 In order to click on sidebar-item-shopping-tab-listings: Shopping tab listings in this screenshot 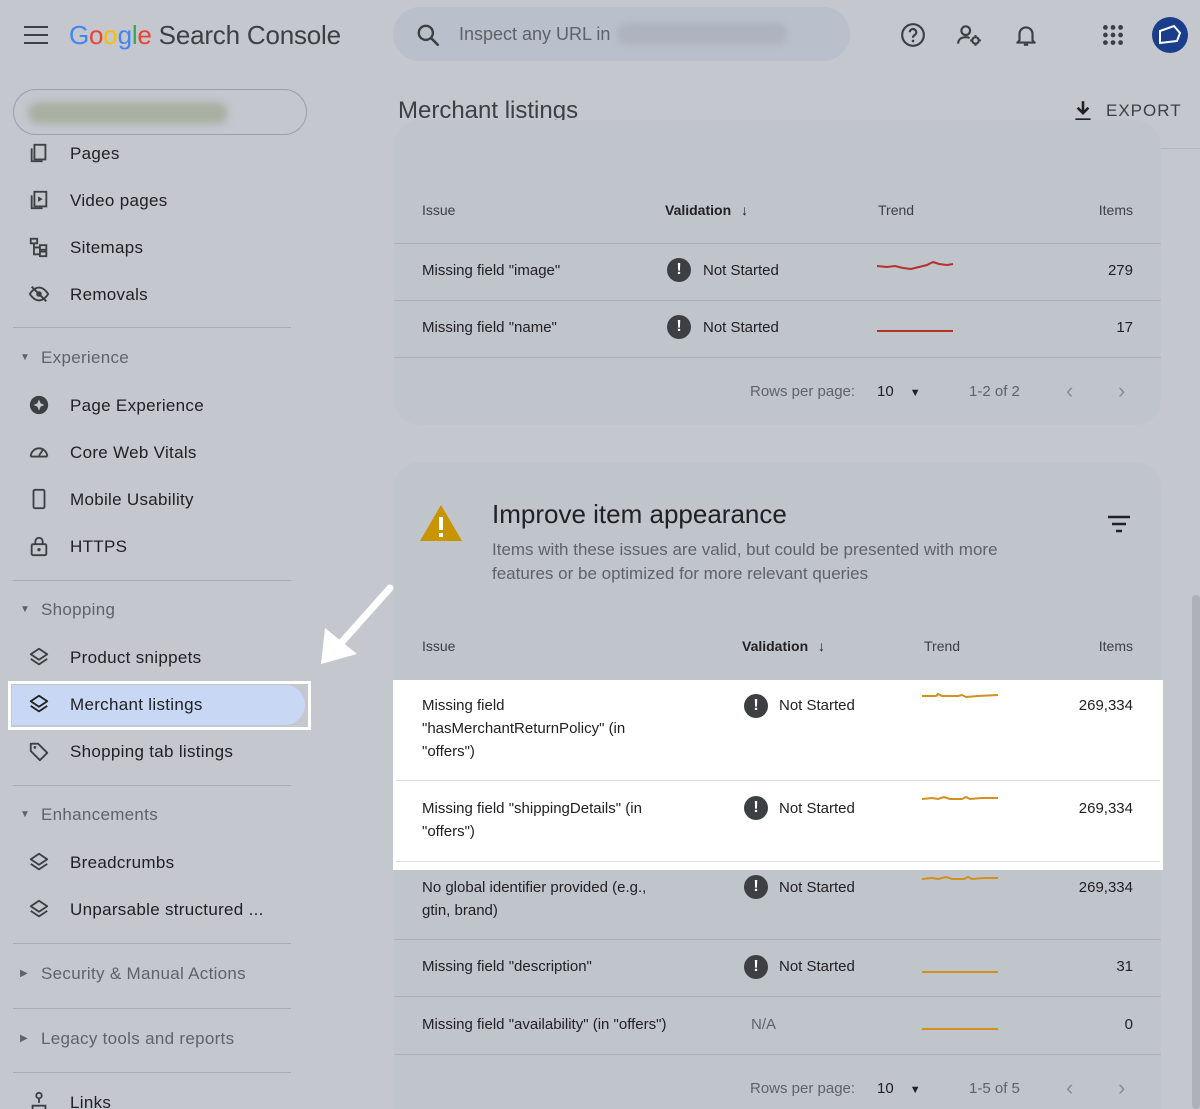, I will do `click(155, 752)`.